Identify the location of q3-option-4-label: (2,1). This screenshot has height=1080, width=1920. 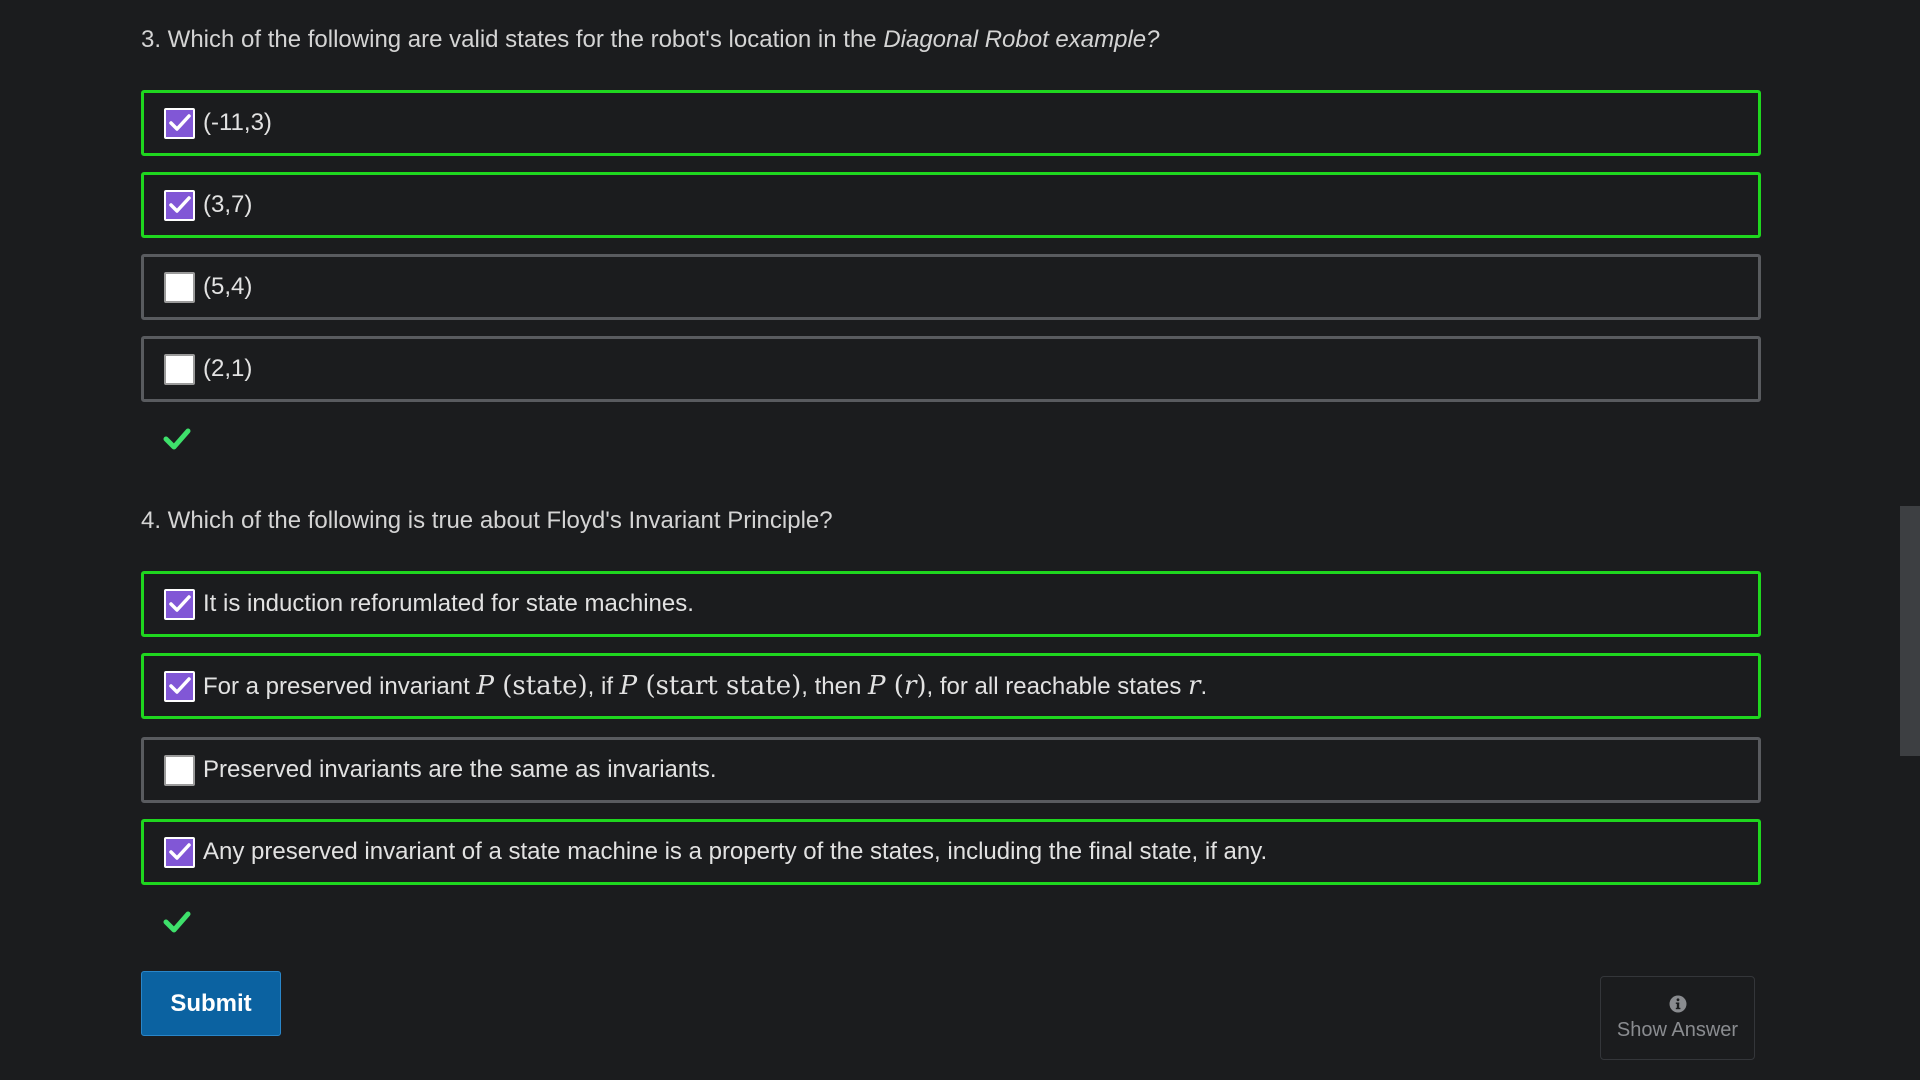
(228, 368).